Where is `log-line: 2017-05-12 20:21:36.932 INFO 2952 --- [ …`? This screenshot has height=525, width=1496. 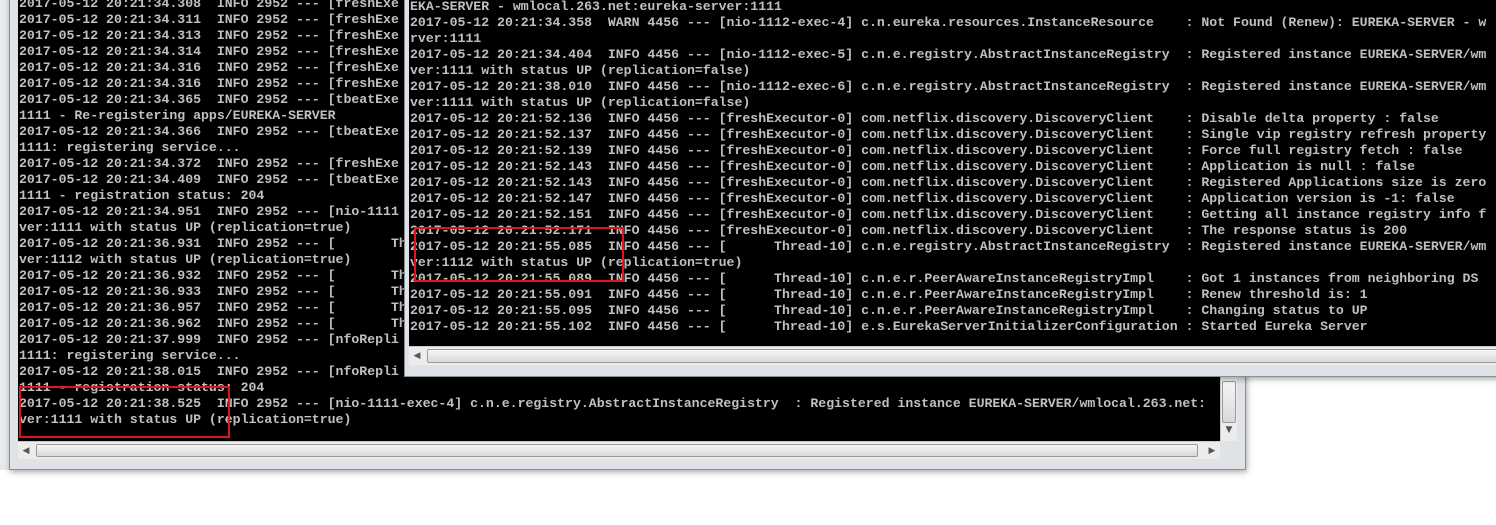 log-line: 2017-05-12 20:21:36.932 INFO 2952 --- [ … is located at coordinates (213, 275).